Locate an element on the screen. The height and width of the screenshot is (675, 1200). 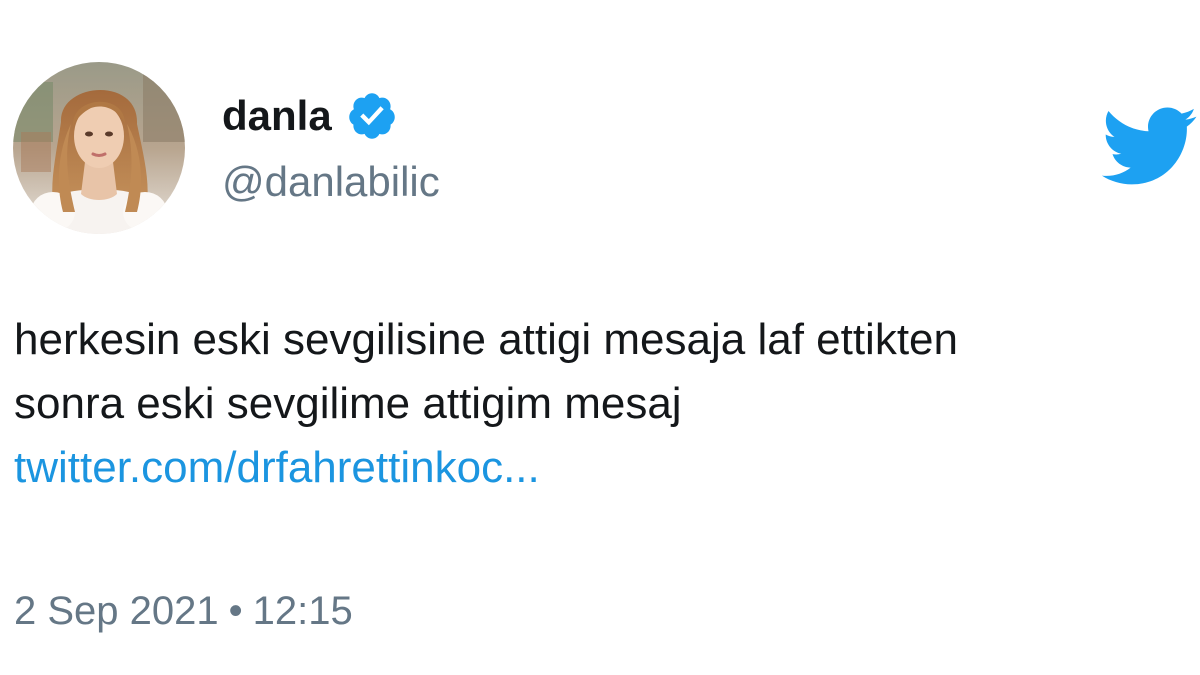
author-row: danla is located at coordinates (310, 116).